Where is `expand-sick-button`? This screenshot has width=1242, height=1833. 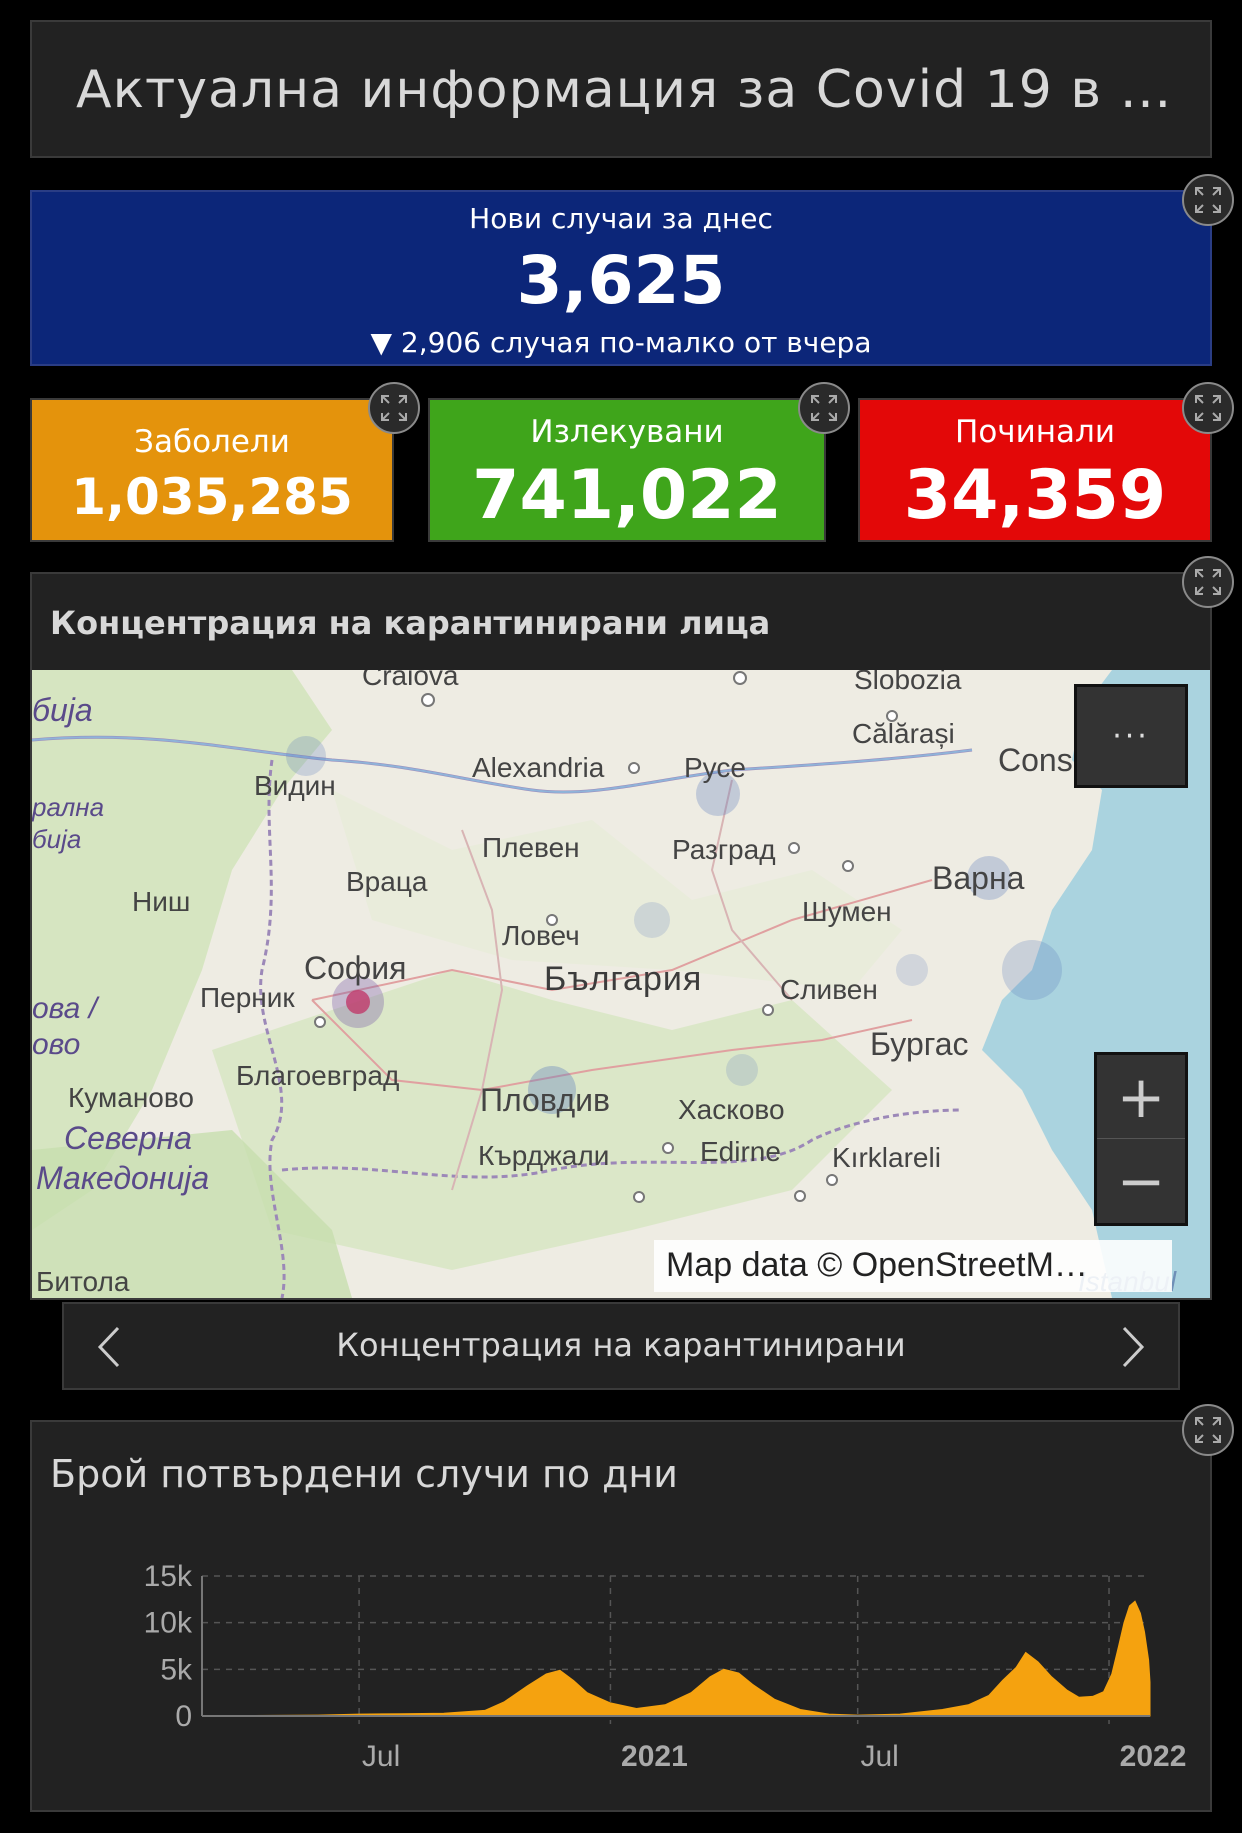 expand-sick-button is located at coordinates (394, 408).